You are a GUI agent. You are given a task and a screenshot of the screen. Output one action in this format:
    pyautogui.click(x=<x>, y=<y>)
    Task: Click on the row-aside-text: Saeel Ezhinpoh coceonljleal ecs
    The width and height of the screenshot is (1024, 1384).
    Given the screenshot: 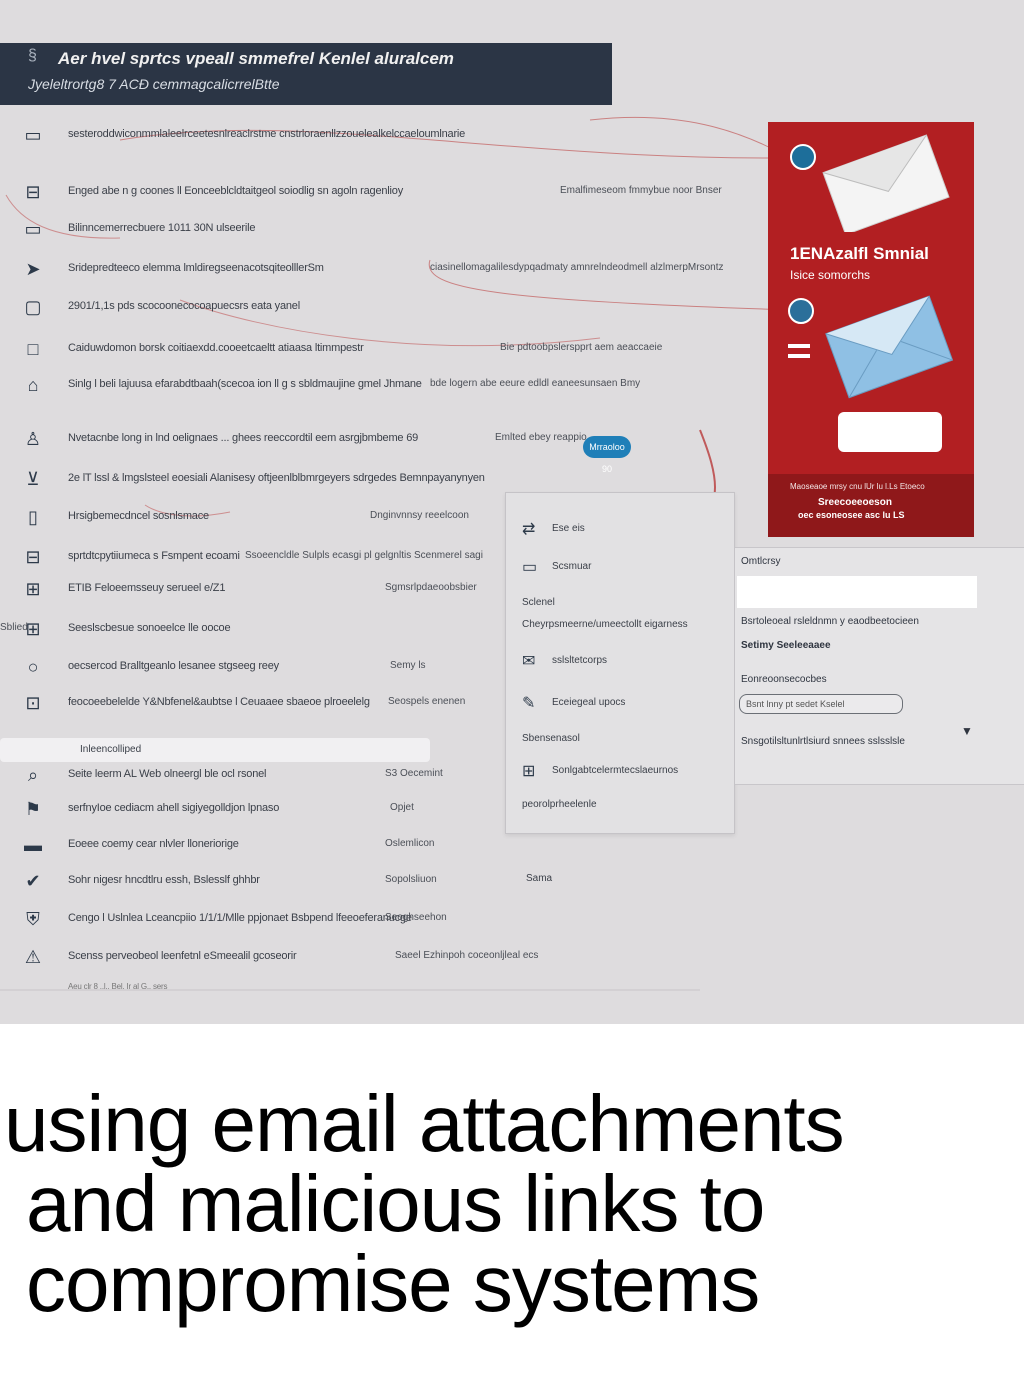 What is the action you would take?
    pyautogui.click(x=467, y=955)
    